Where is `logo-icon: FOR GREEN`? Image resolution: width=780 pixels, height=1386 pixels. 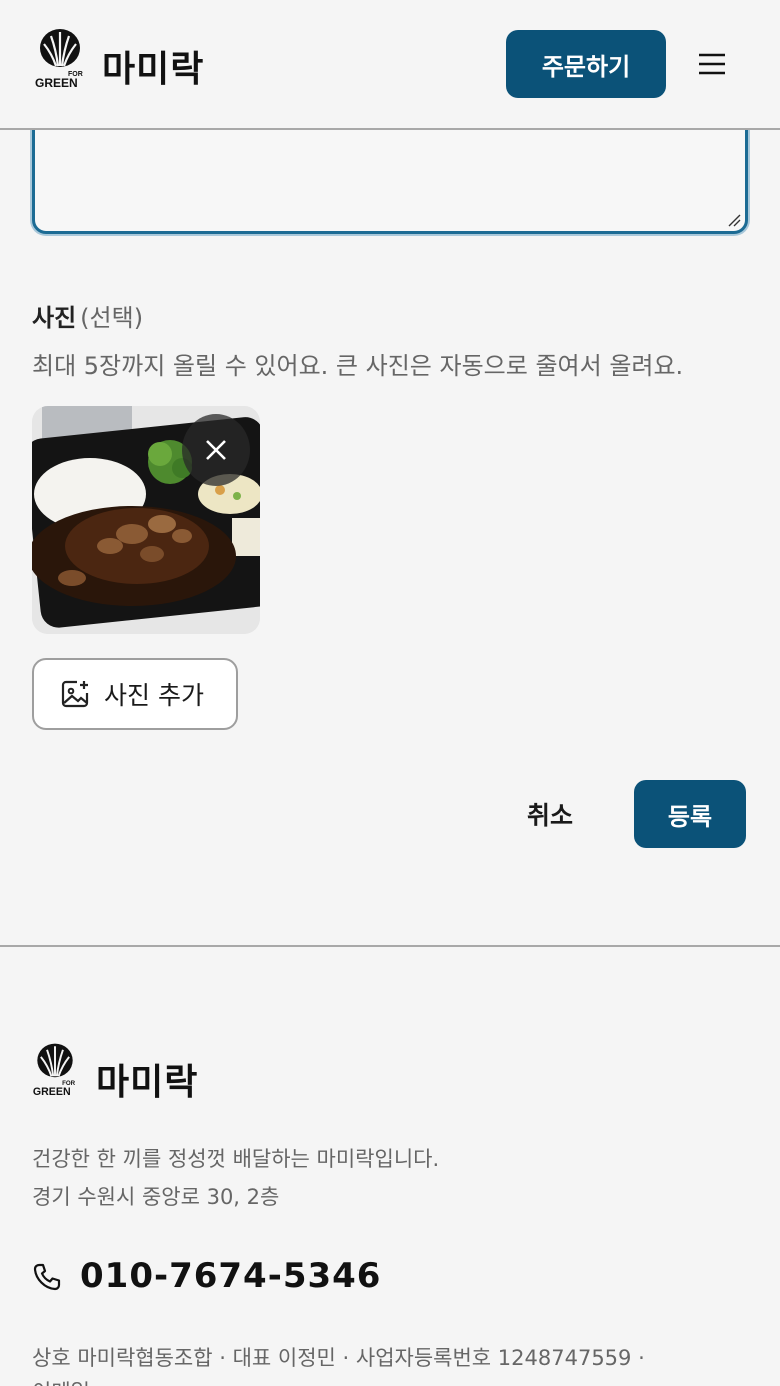 logo-icon: FOR GREEN is located at coordinates (60, 60).